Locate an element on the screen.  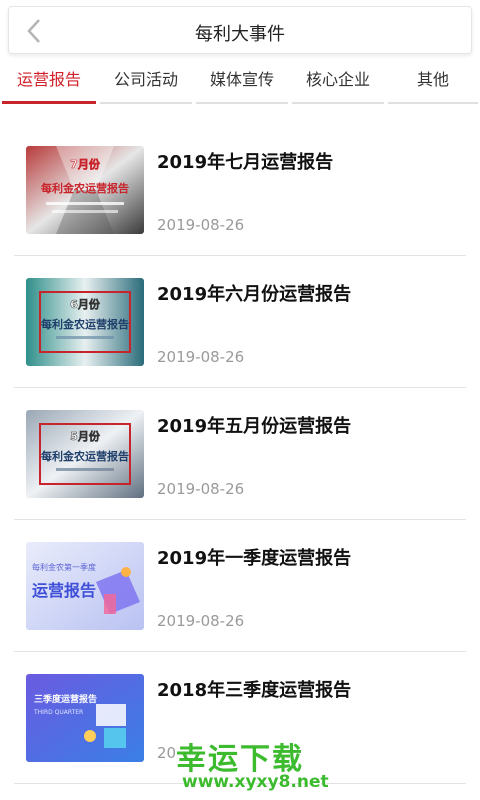
thumb-text: 每利金农第一季度 is located at coordinates (64, 567).